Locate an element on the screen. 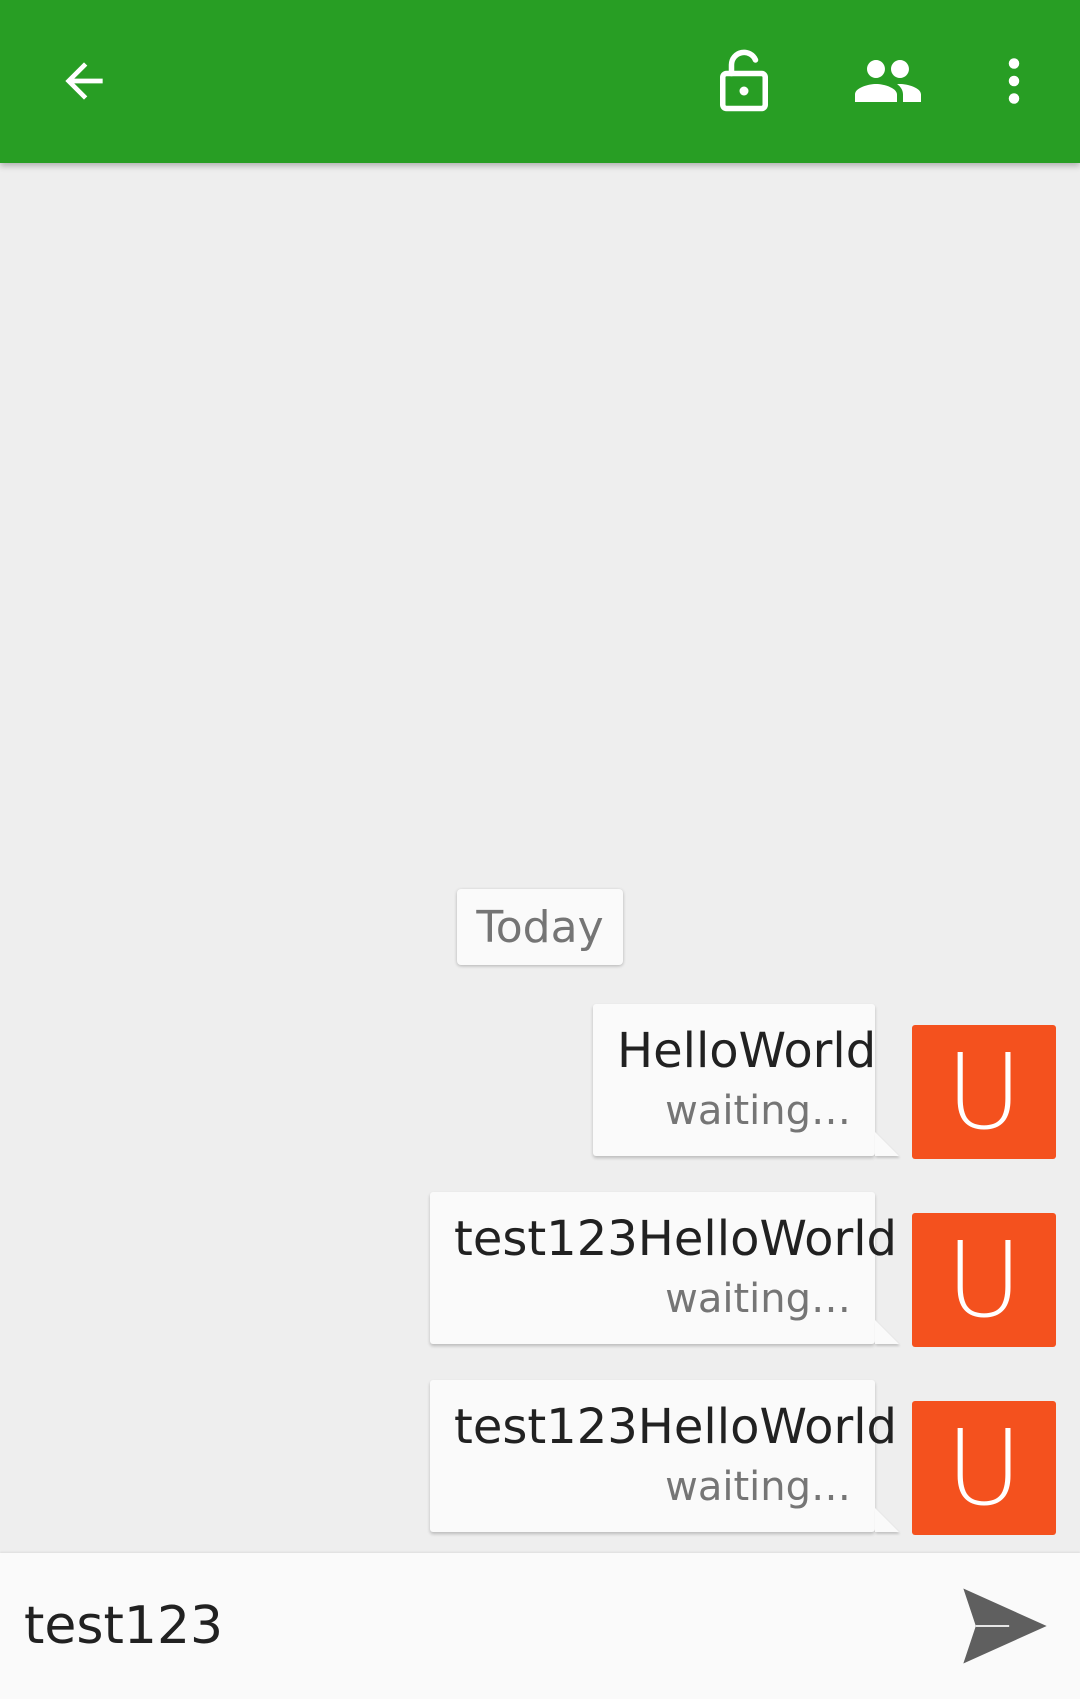 The image size is (1080, 1699). participants-button is located at coordinates (888, 81).